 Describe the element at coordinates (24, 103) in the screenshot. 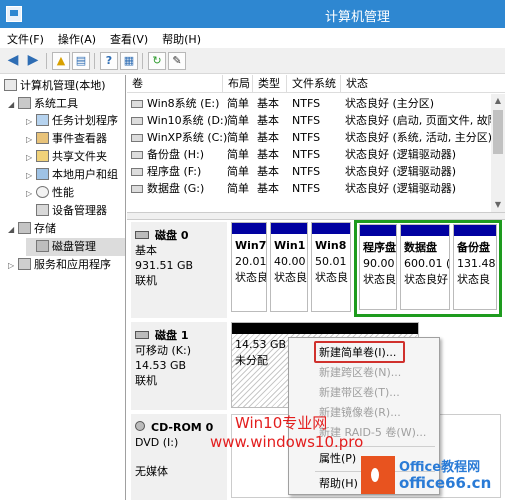

I see `tools-icon` at that location.